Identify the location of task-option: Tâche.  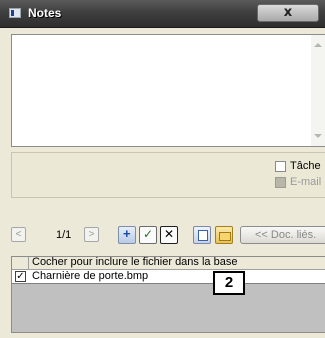
(298, 166).